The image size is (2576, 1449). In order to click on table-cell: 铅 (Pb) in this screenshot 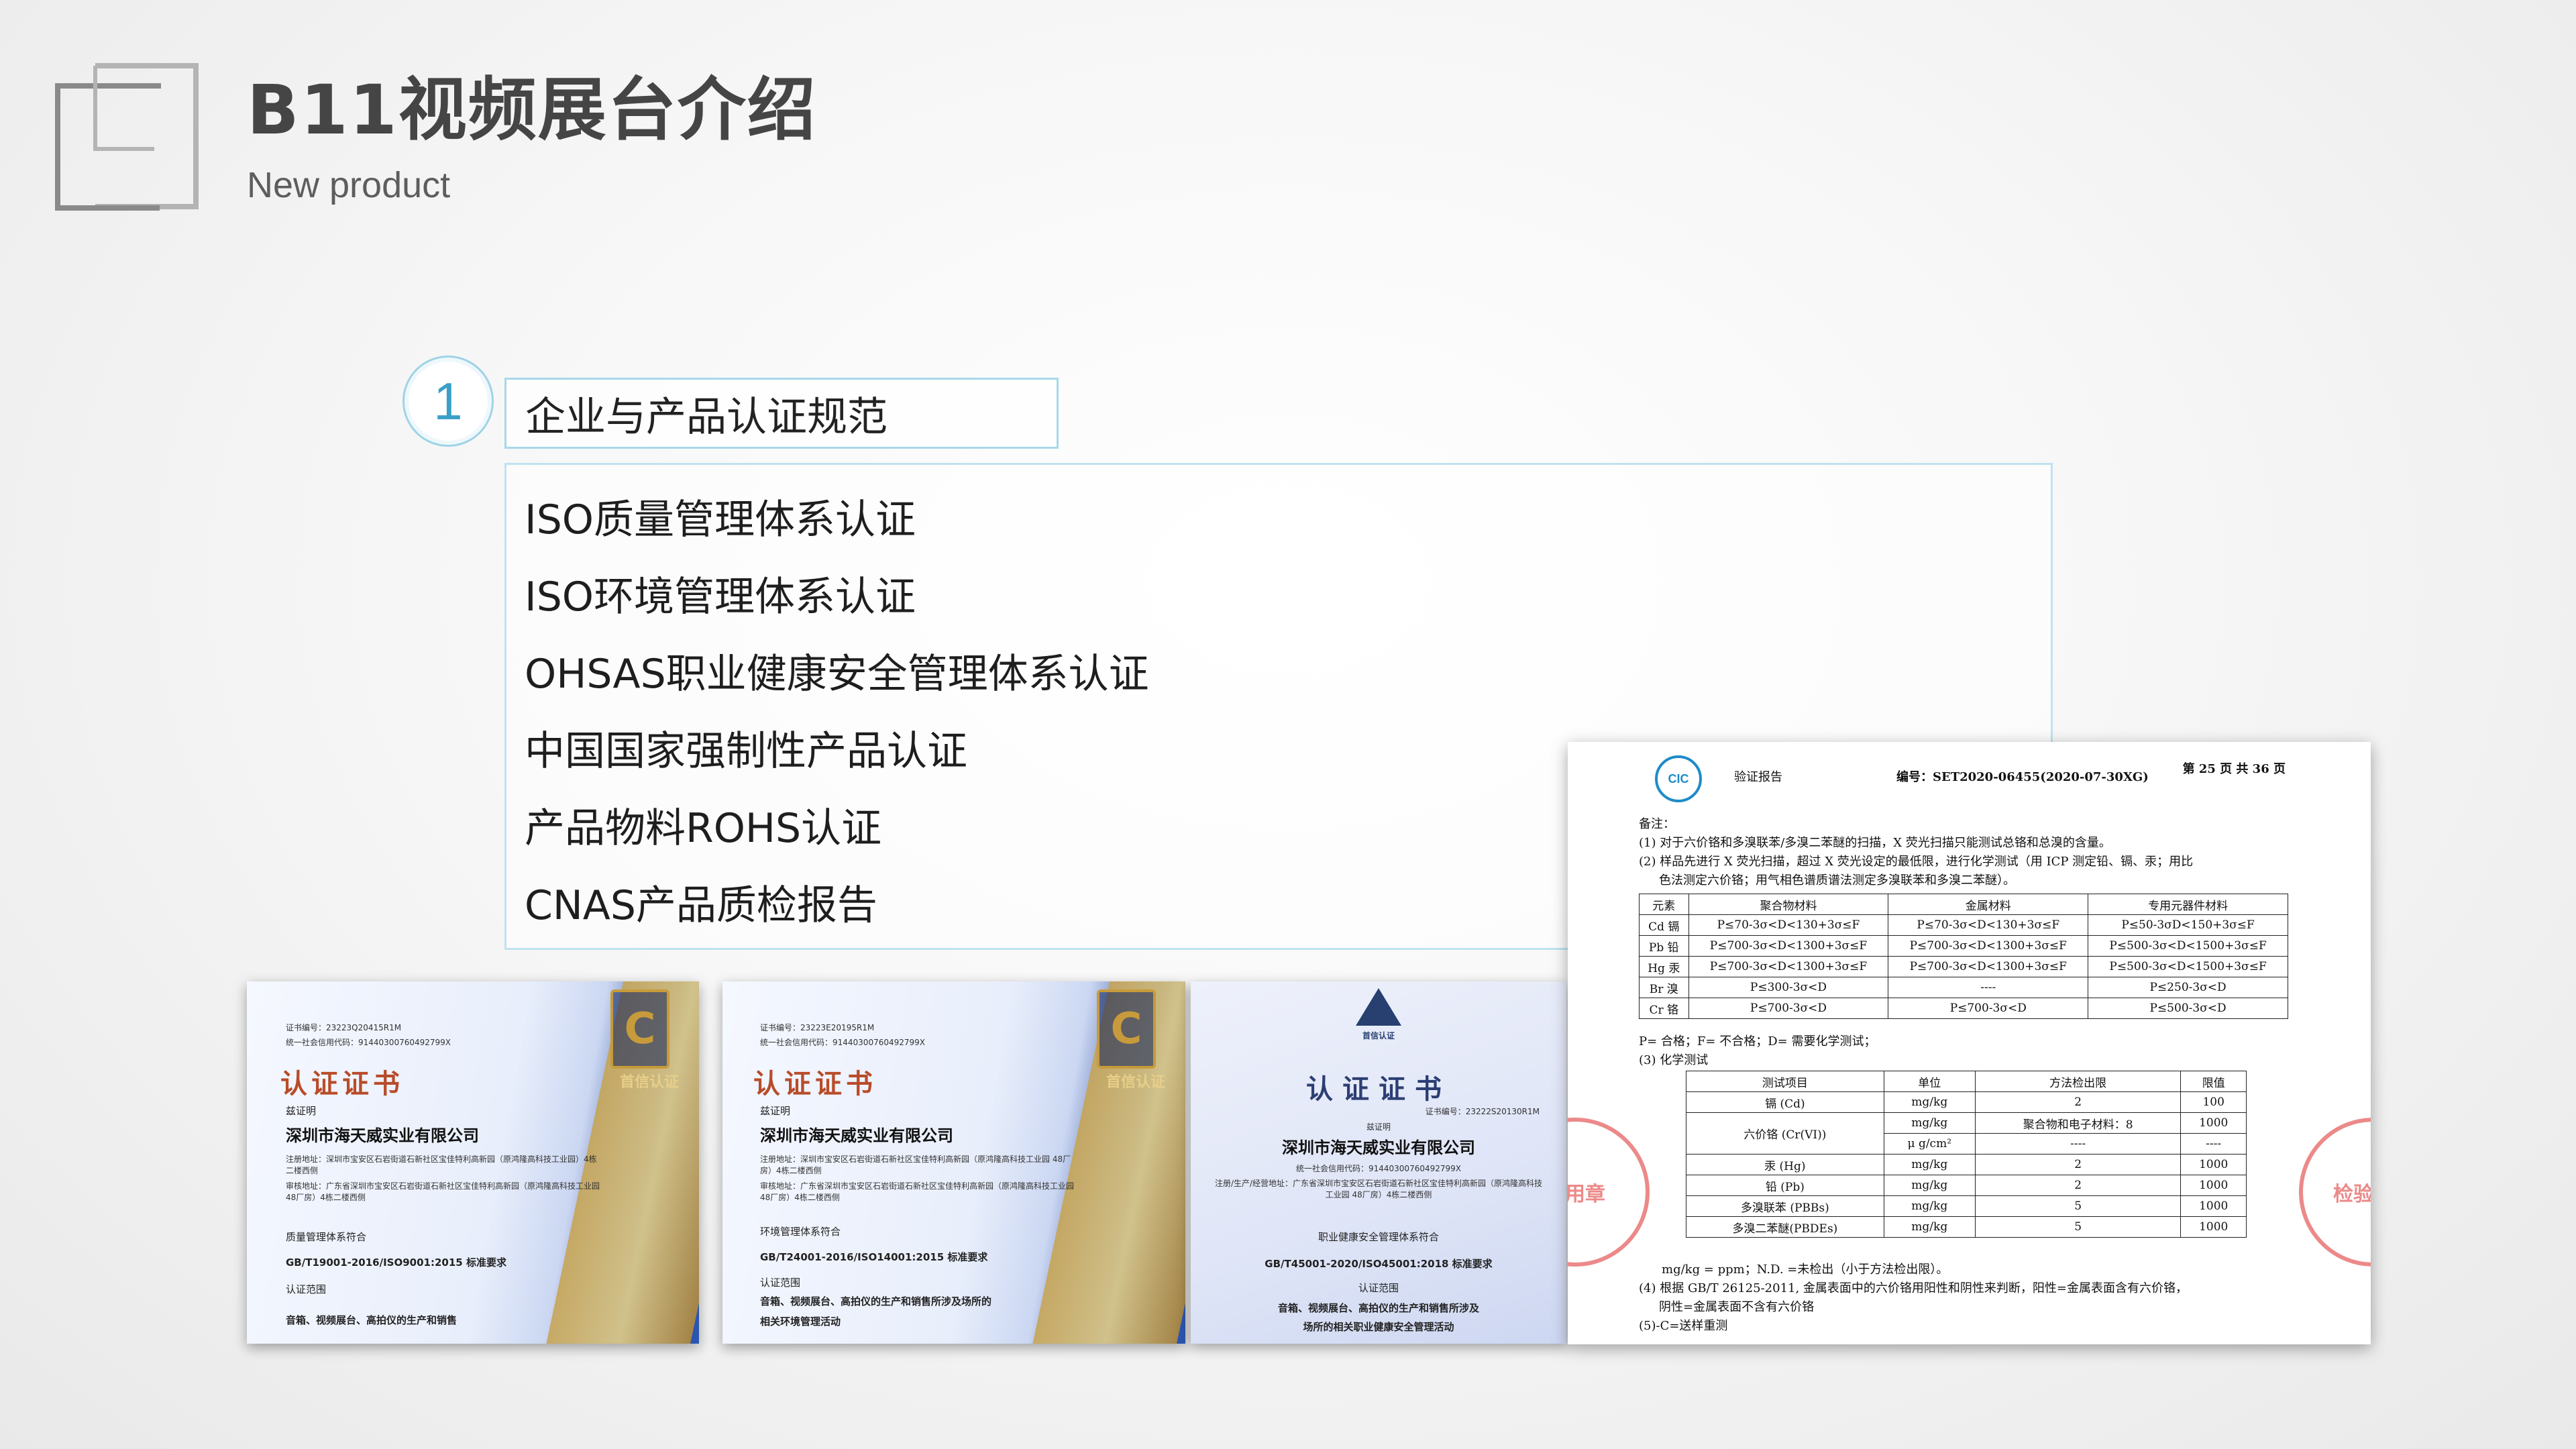, I will do `click(1785, 1185)`.